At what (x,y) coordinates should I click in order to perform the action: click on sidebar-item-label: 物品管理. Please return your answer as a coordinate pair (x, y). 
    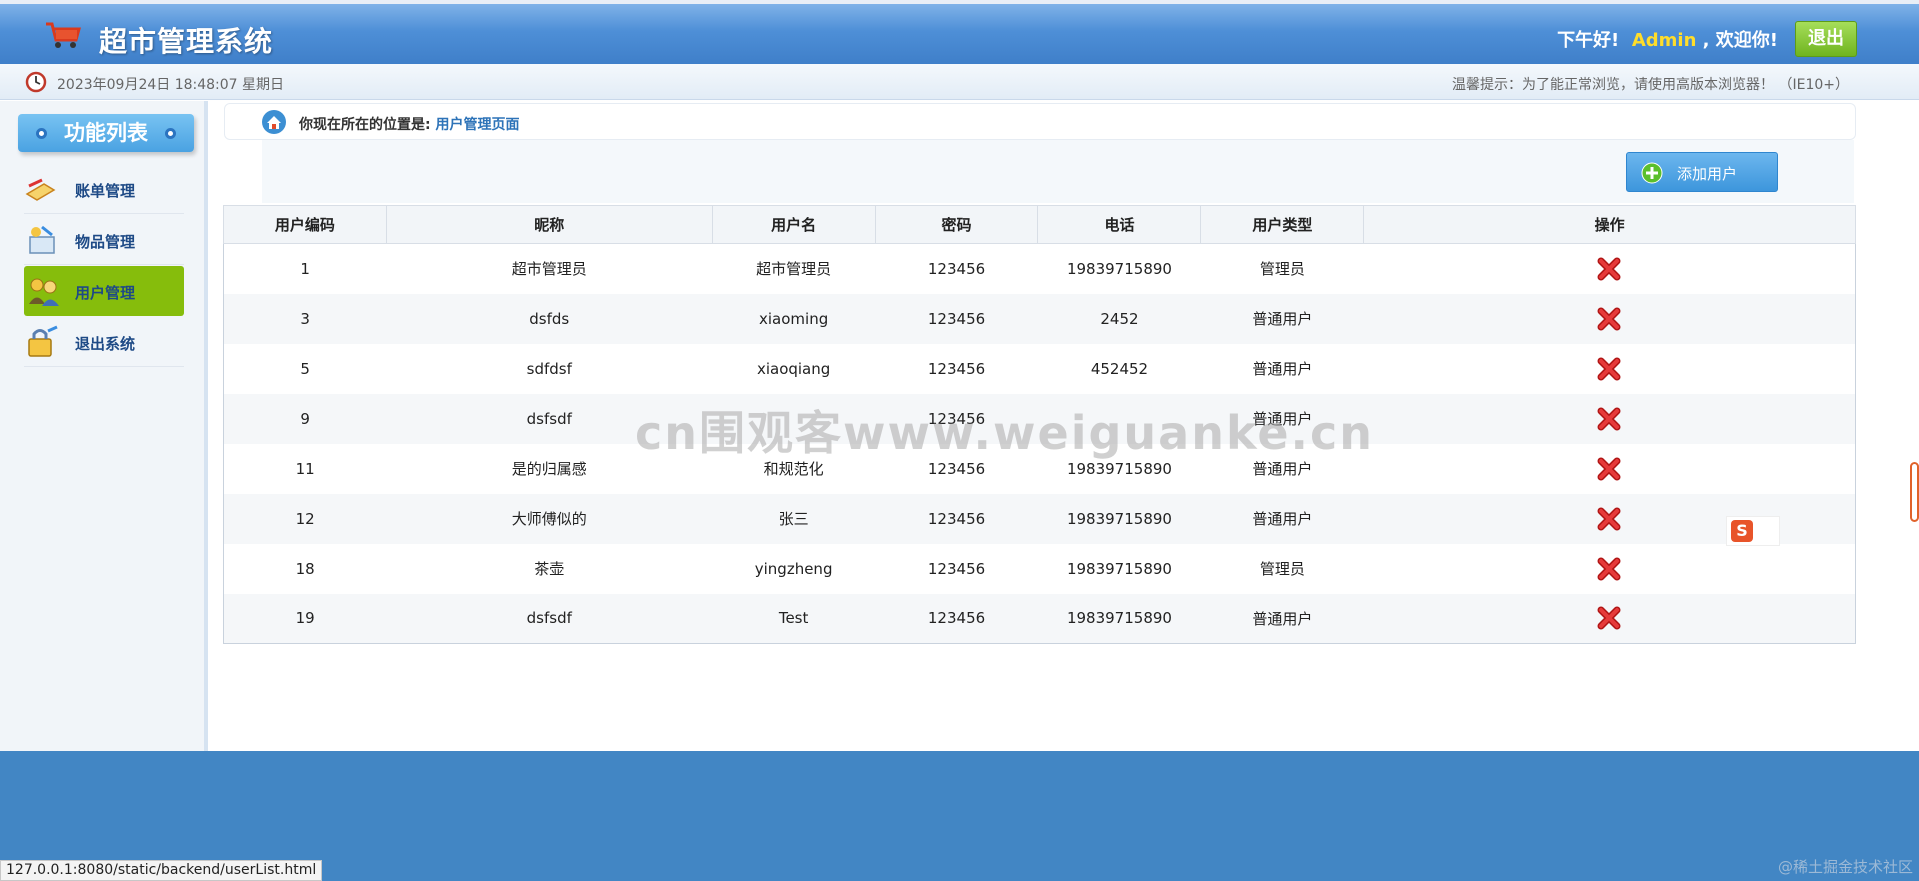
    Looking at the image, I should click on (105, 242).